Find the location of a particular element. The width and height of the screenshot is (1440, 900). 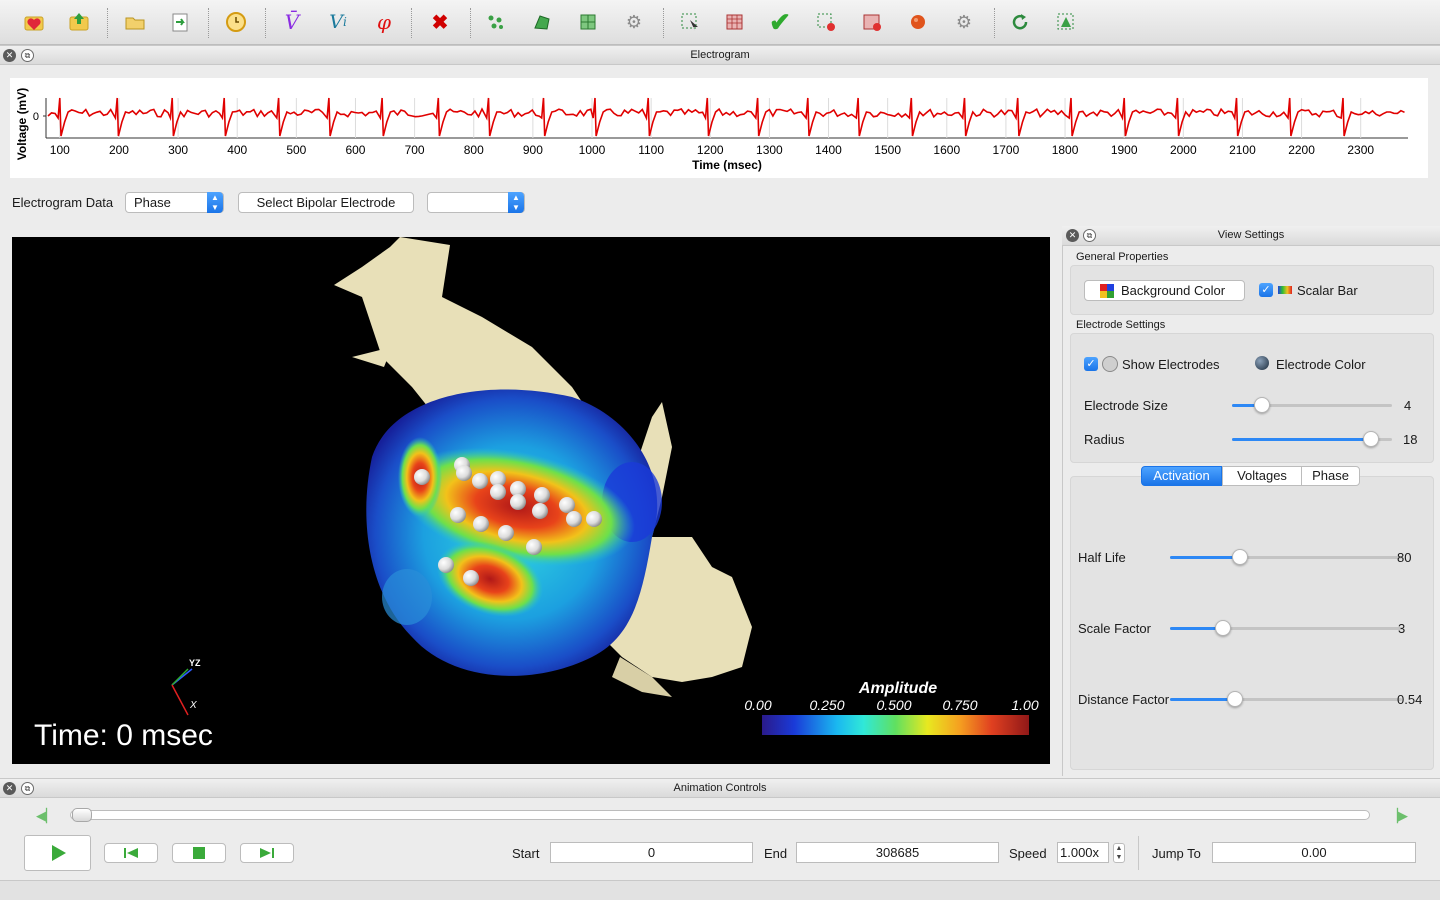

mesh-icon is located at coordinates (542, 22).